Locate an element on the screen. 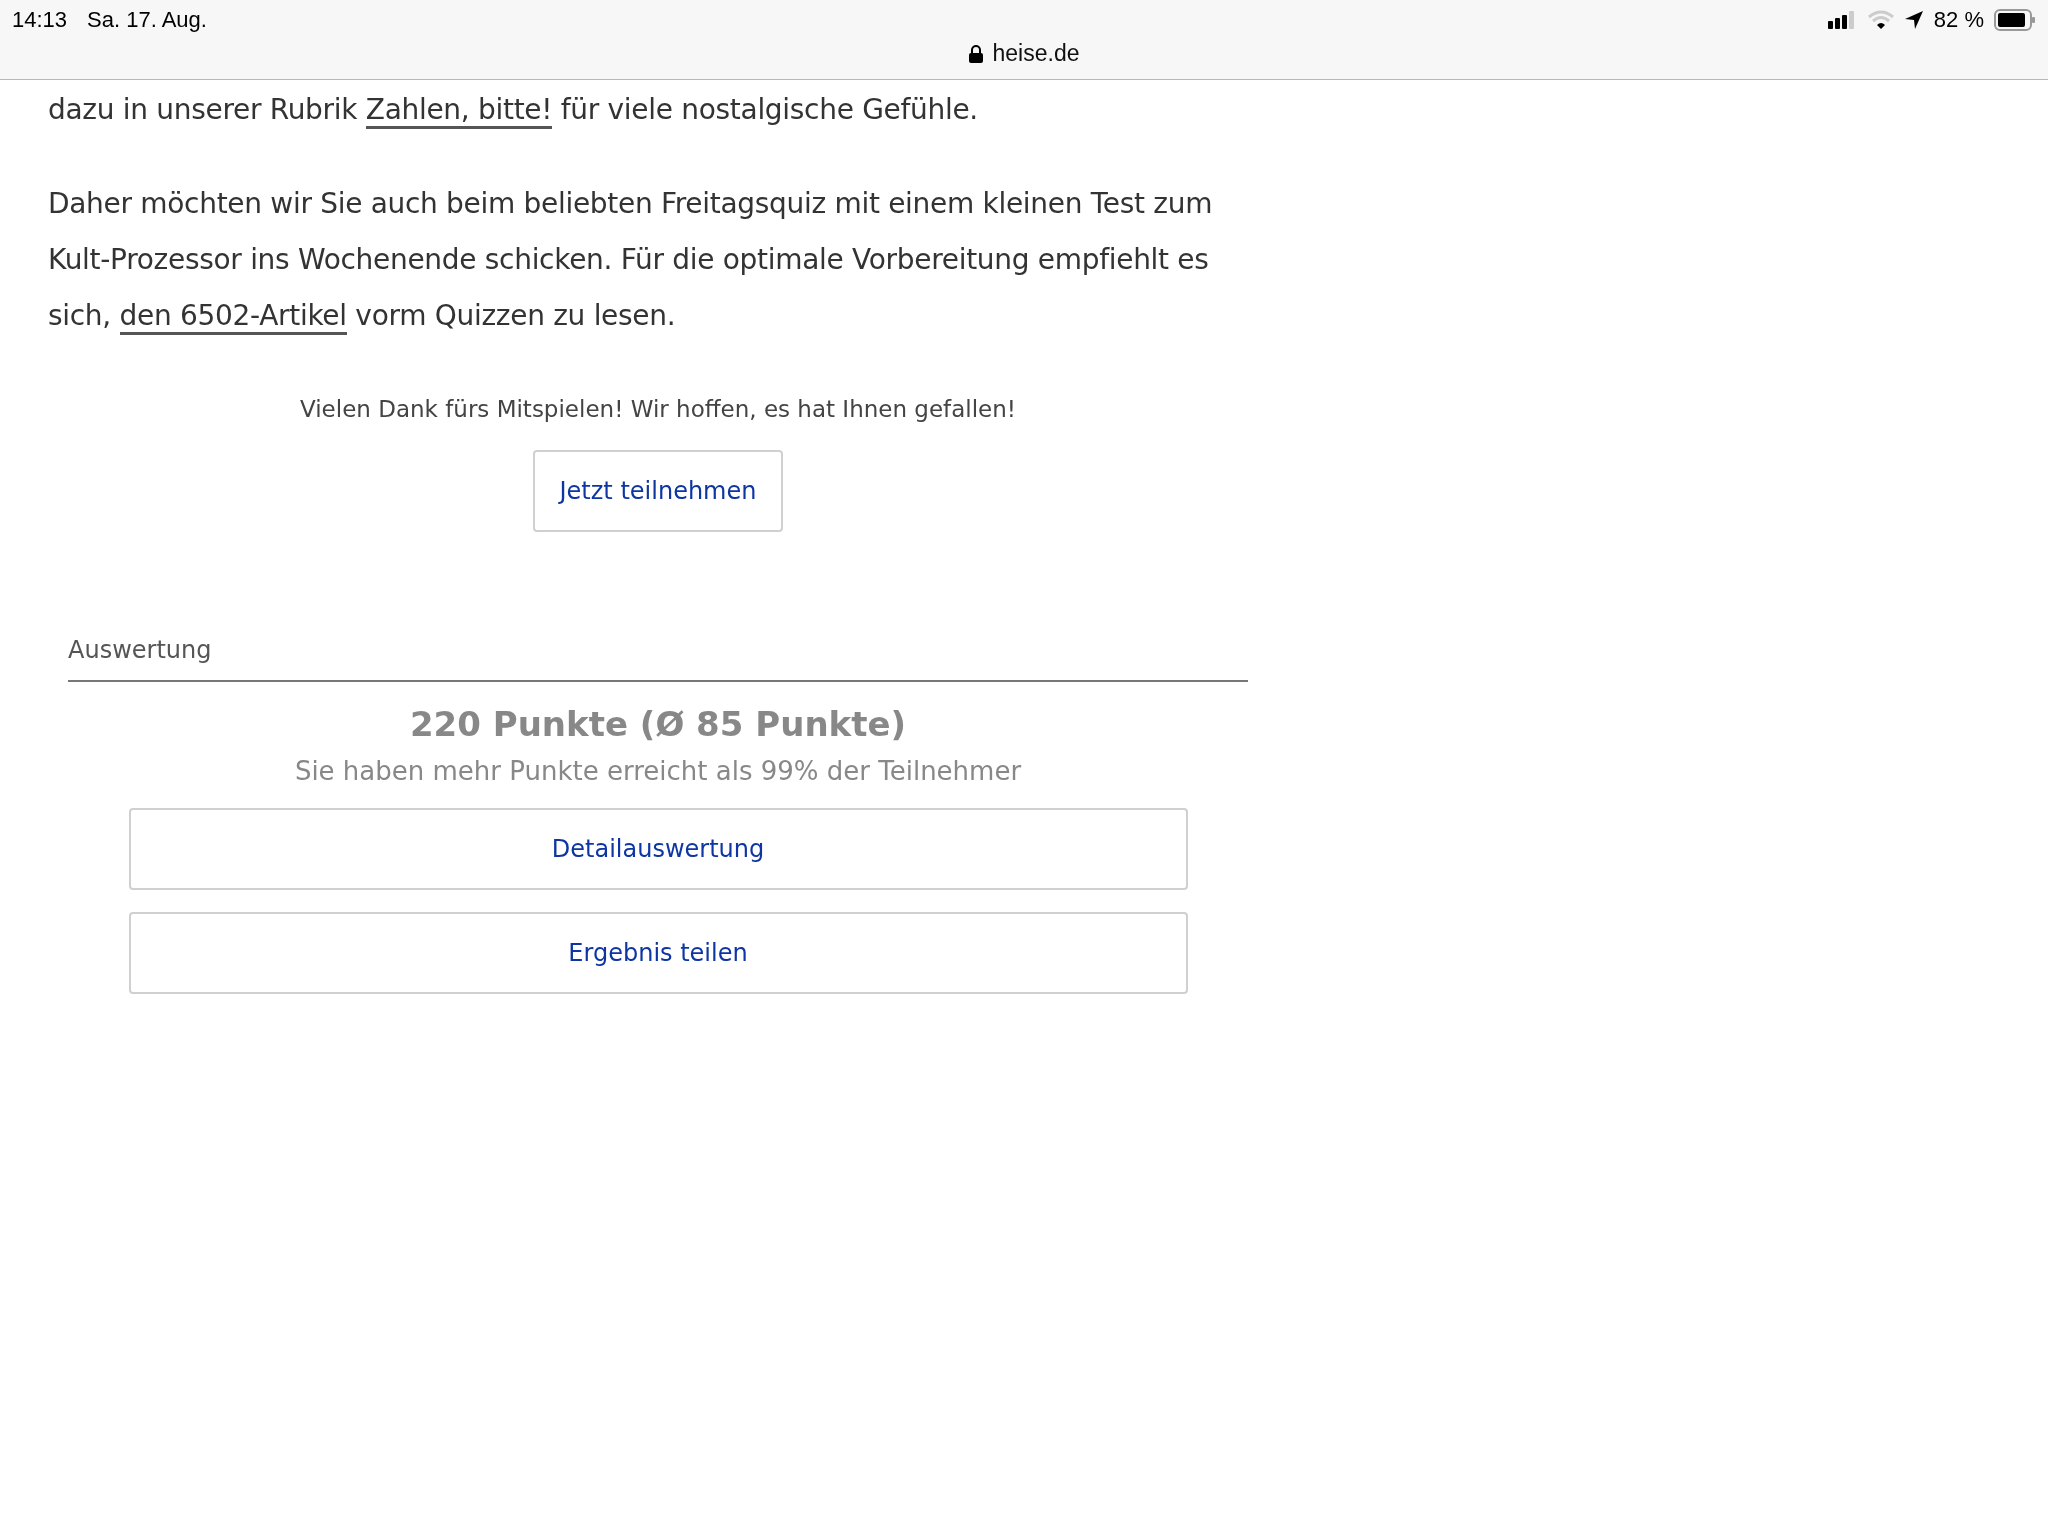 The height and width of the screenshot is (1536, 2048). article-link: Zahlen, bitte! is located at coordinates (459, 111).